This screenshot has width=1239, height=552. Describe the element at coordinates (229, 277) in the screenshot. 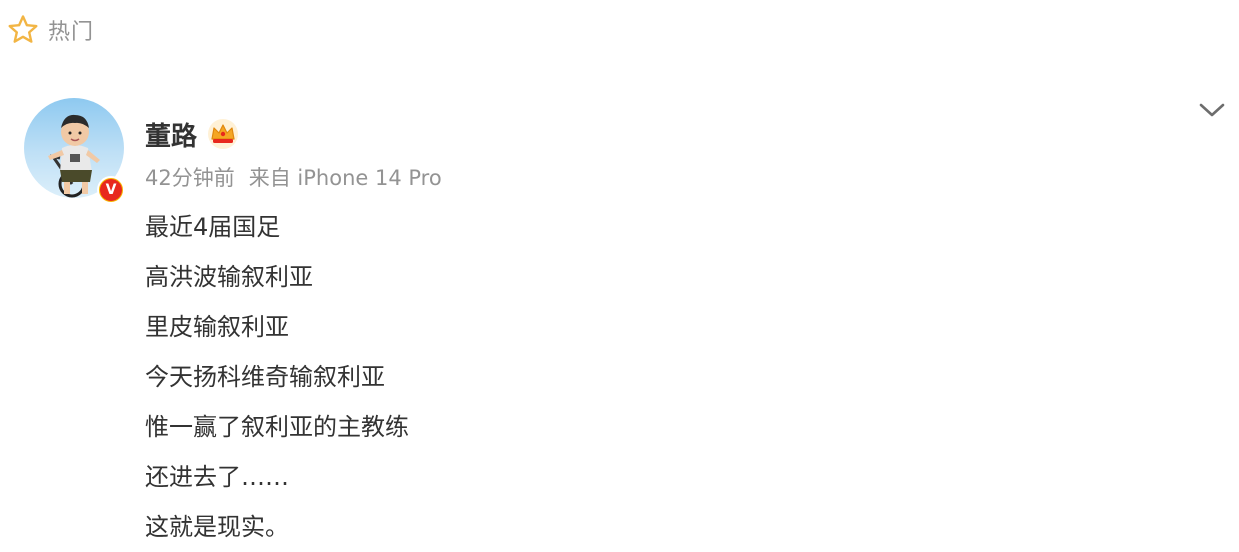

I see `content-line: 高洪波输叙利亚` at that location.